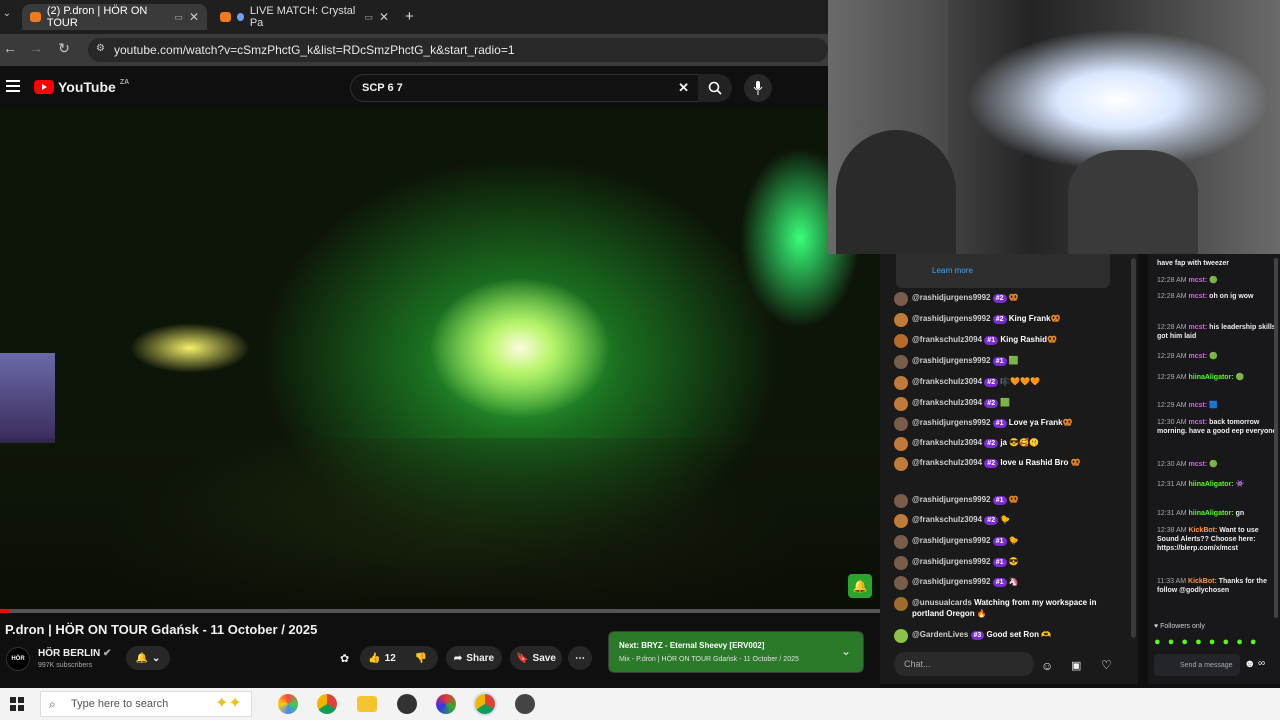 The image size is (1280, 720). What do you see at coordinates (580, 658) in the screenshot?
I see `more-actions-button: ⋯` at bounding box center [580, 658].